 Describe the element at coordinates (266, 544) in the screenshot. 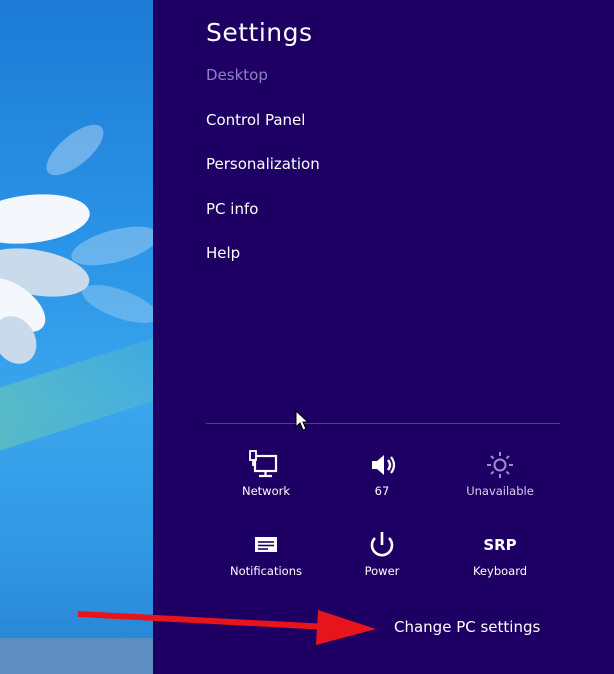

I see `notifications-icon` at that location.